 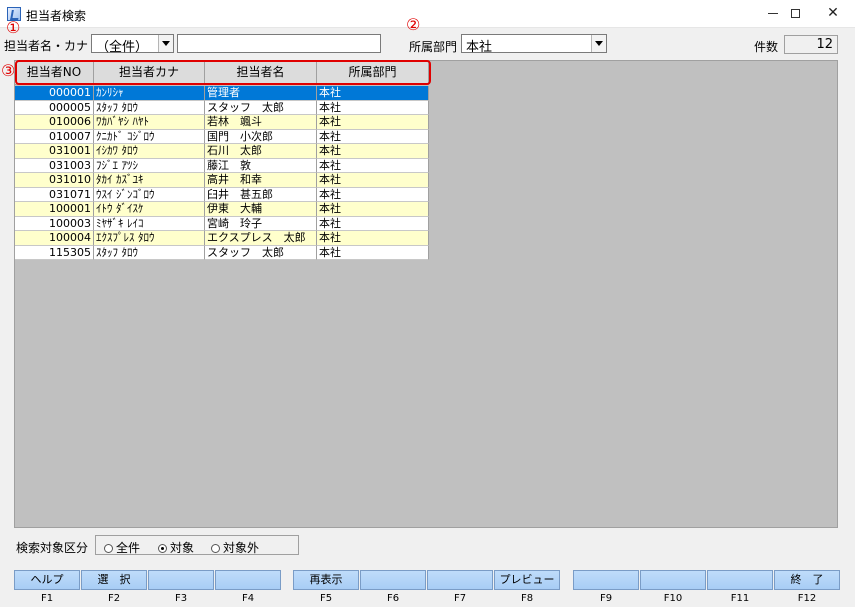 What do you see at coordinates (534, 44) in the screenshot?
I see `dept-select: 本社` at bounding box center [534, 44].